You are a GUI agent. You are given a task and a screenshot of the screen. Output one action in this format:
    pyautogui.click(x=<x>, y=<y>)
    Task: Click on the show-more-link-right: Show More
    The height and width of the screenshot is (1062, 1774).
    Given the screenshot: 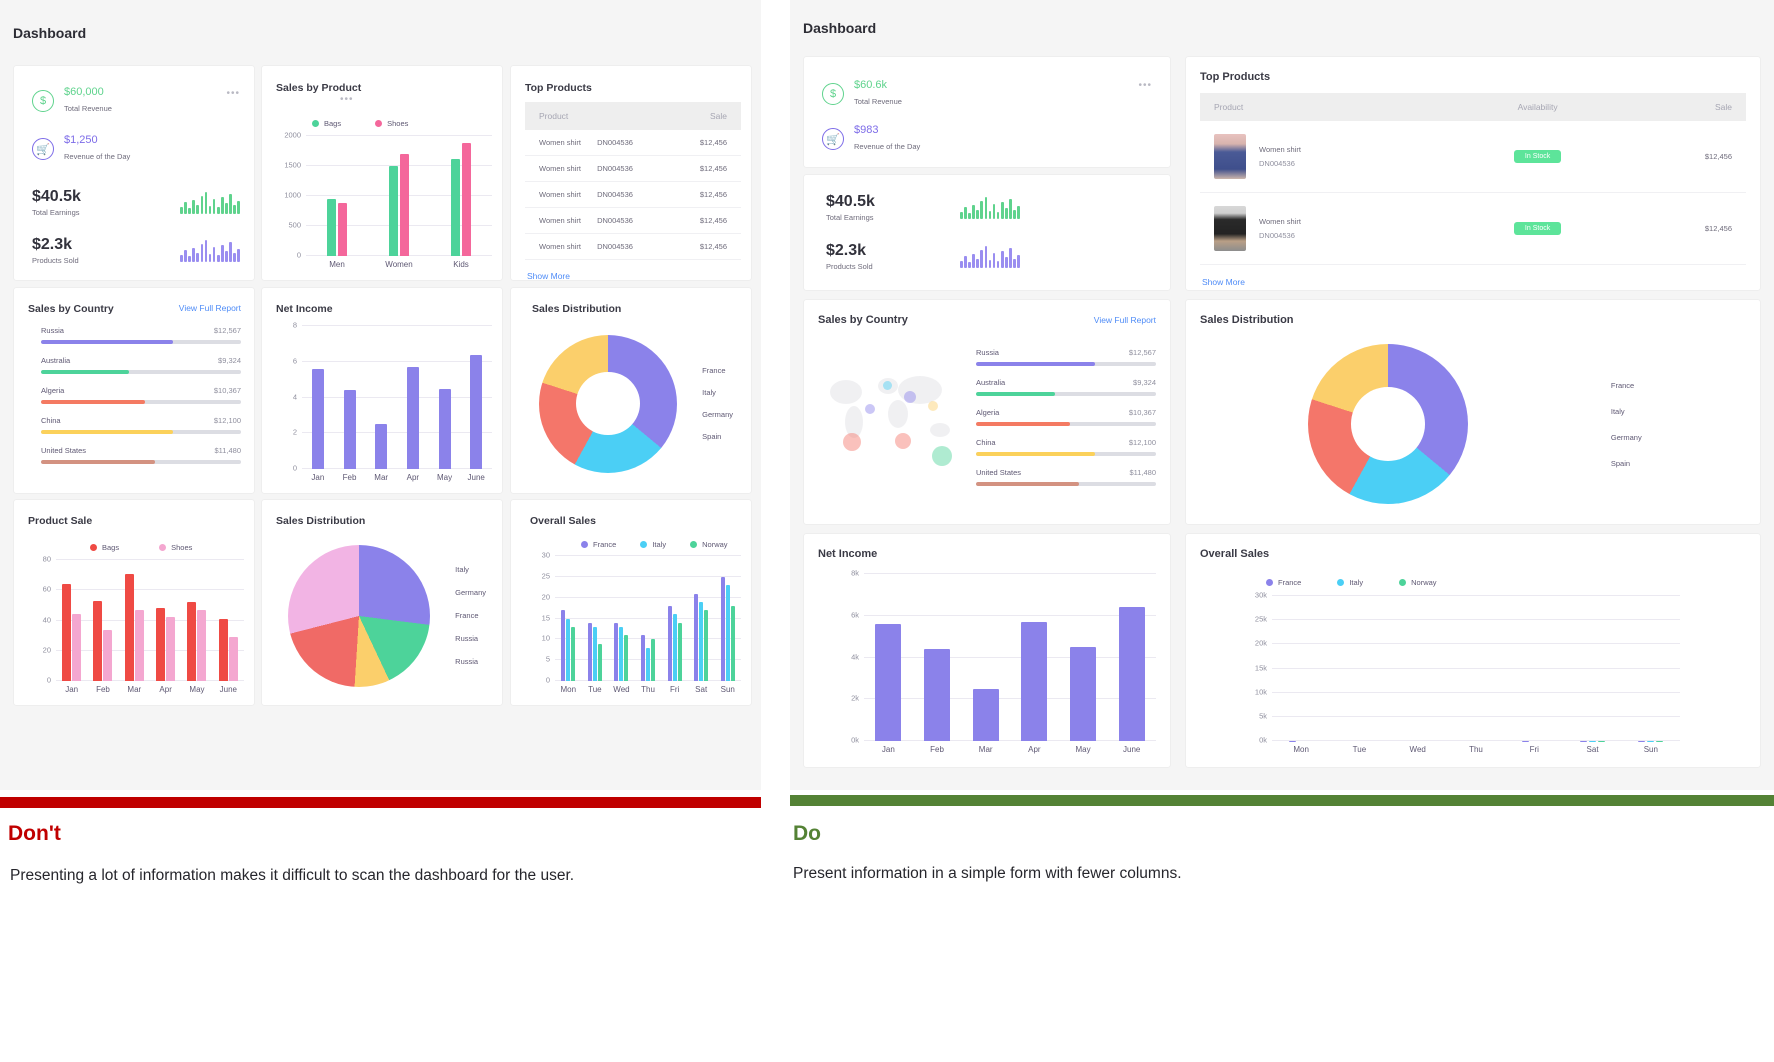 What is the action you would take?
    pyautogui.click(x=1474, y=282)
    